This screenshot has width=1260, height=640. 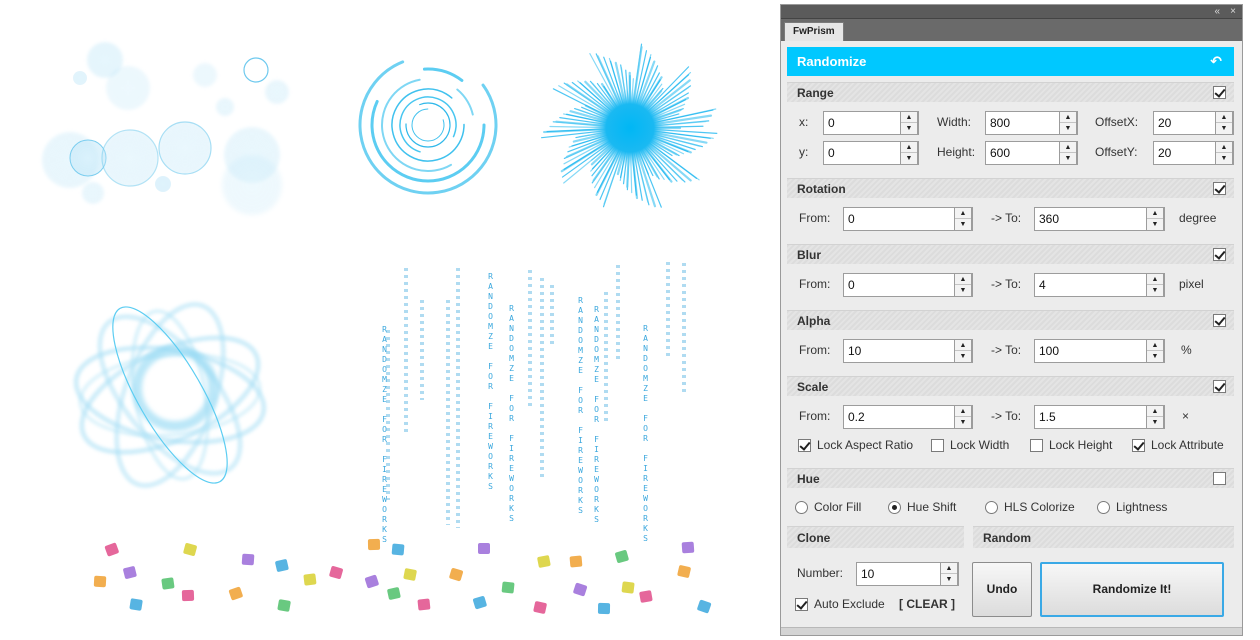 What do you see at coordinates (855, 445) in the screenshot?
I see `lock-aspect-ratio-option: Lock Aspect Ratio` at bounding box center [855, 445].